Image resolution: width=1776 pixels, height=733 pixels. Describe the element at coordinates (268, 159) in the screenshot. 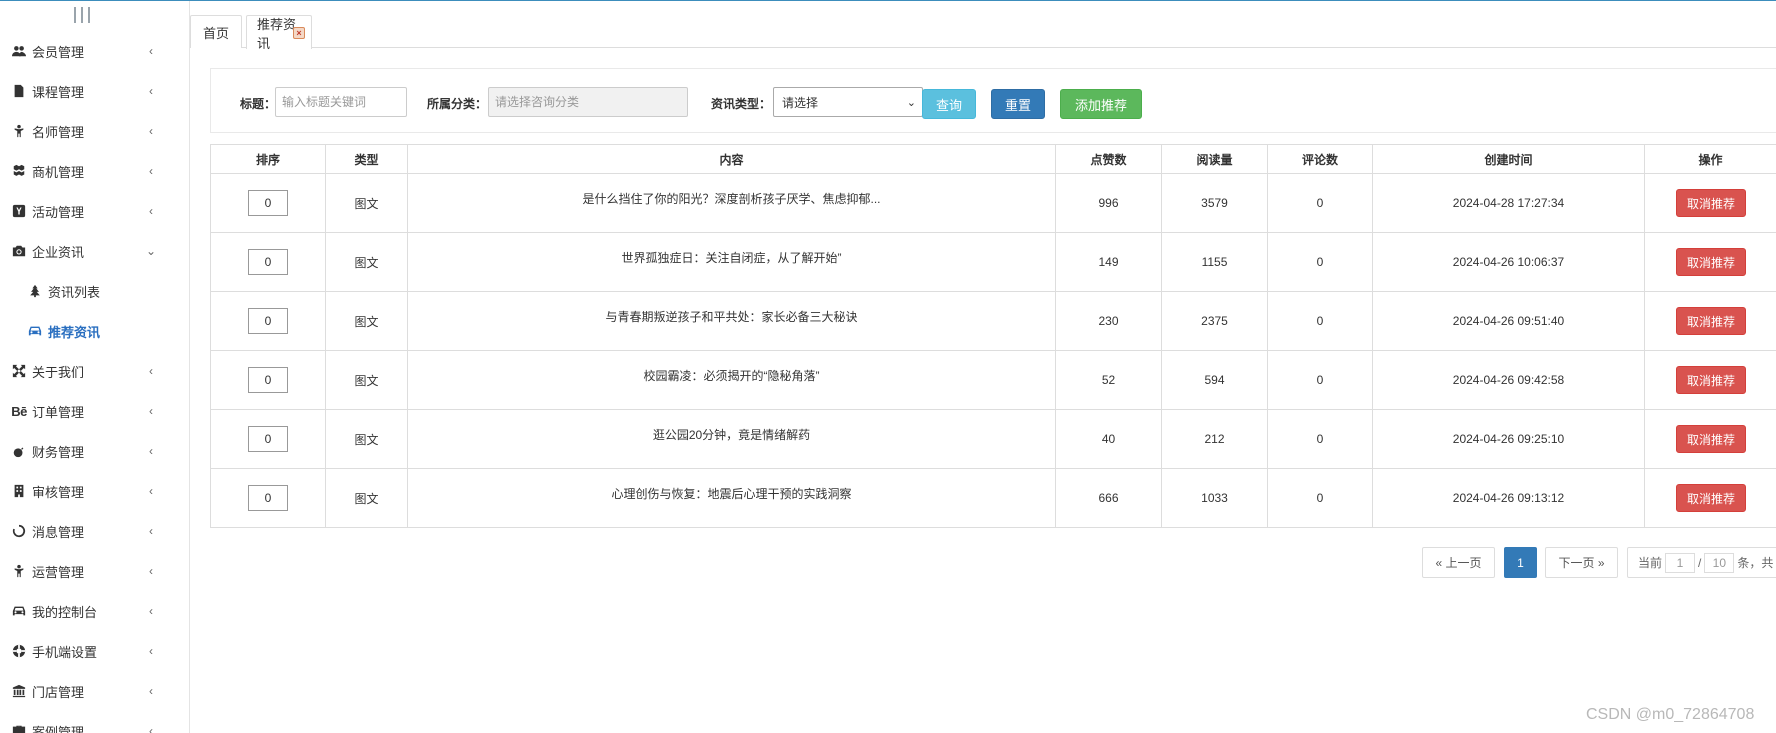

I see `header-sort: 排序` at that location.